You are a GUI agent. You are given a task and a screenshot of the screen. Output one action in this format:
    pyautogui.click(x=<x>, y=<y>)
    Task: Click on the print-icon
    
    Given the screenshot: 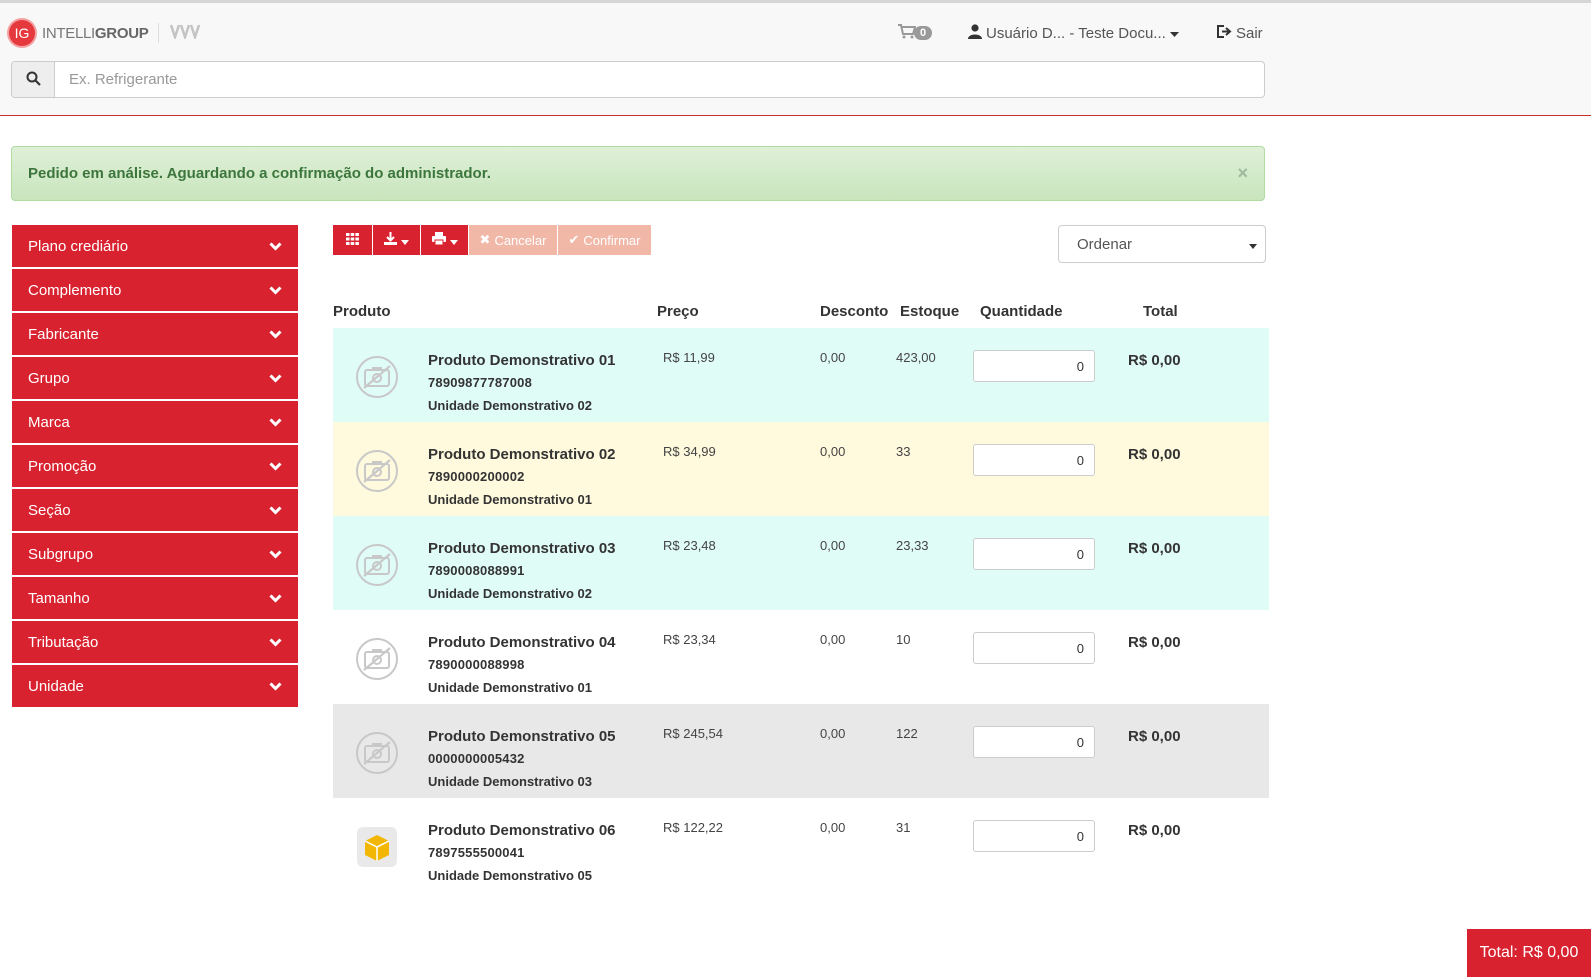 What is the action you would take?
    pyautogui.click(x=438, y=240)
    